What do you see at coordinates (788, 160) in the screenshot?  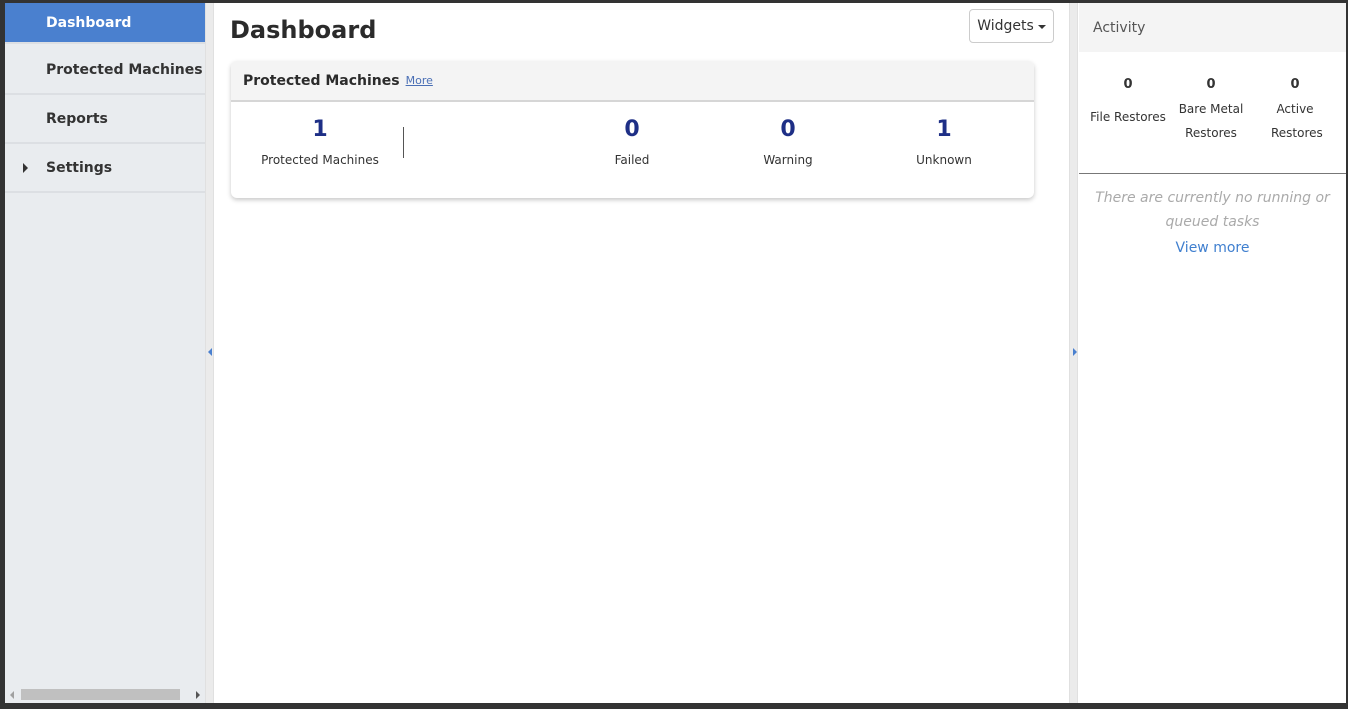 I see `stat-label: Warning` at bounding box center [788, 160].